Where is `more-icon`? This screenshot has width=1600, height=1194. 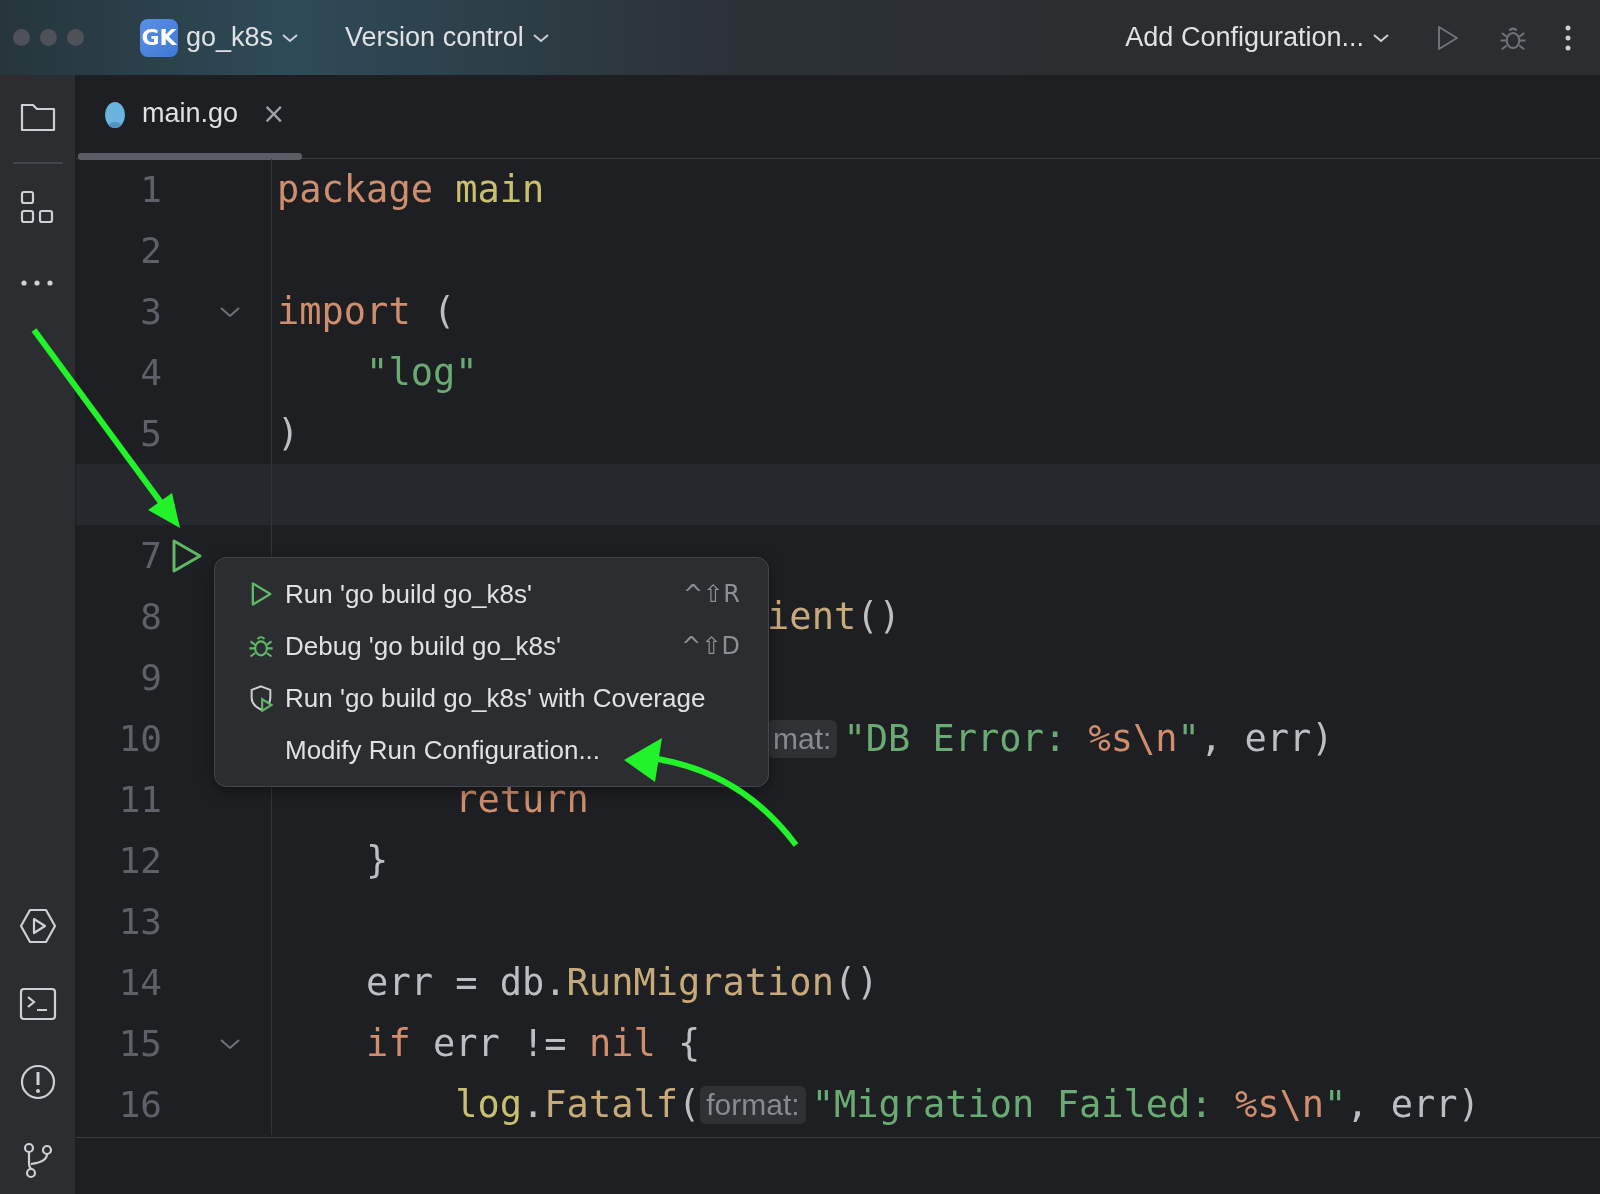
more-icon is located at coordinates (1568, 37).